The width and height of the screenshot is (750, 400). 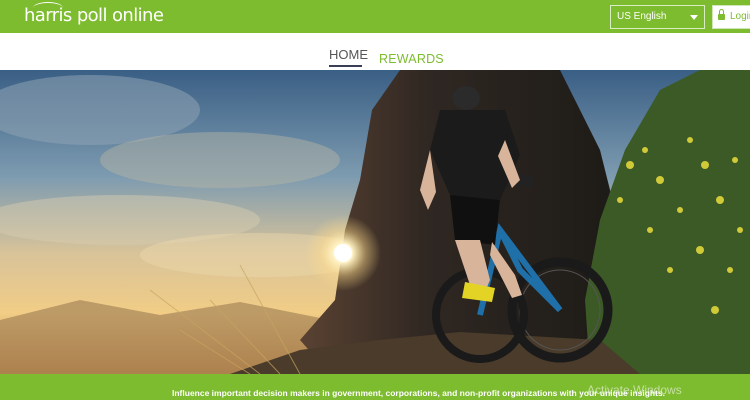 I want to click on activate-windows-watermark: Activate Windows, so click(x=634, y=390).